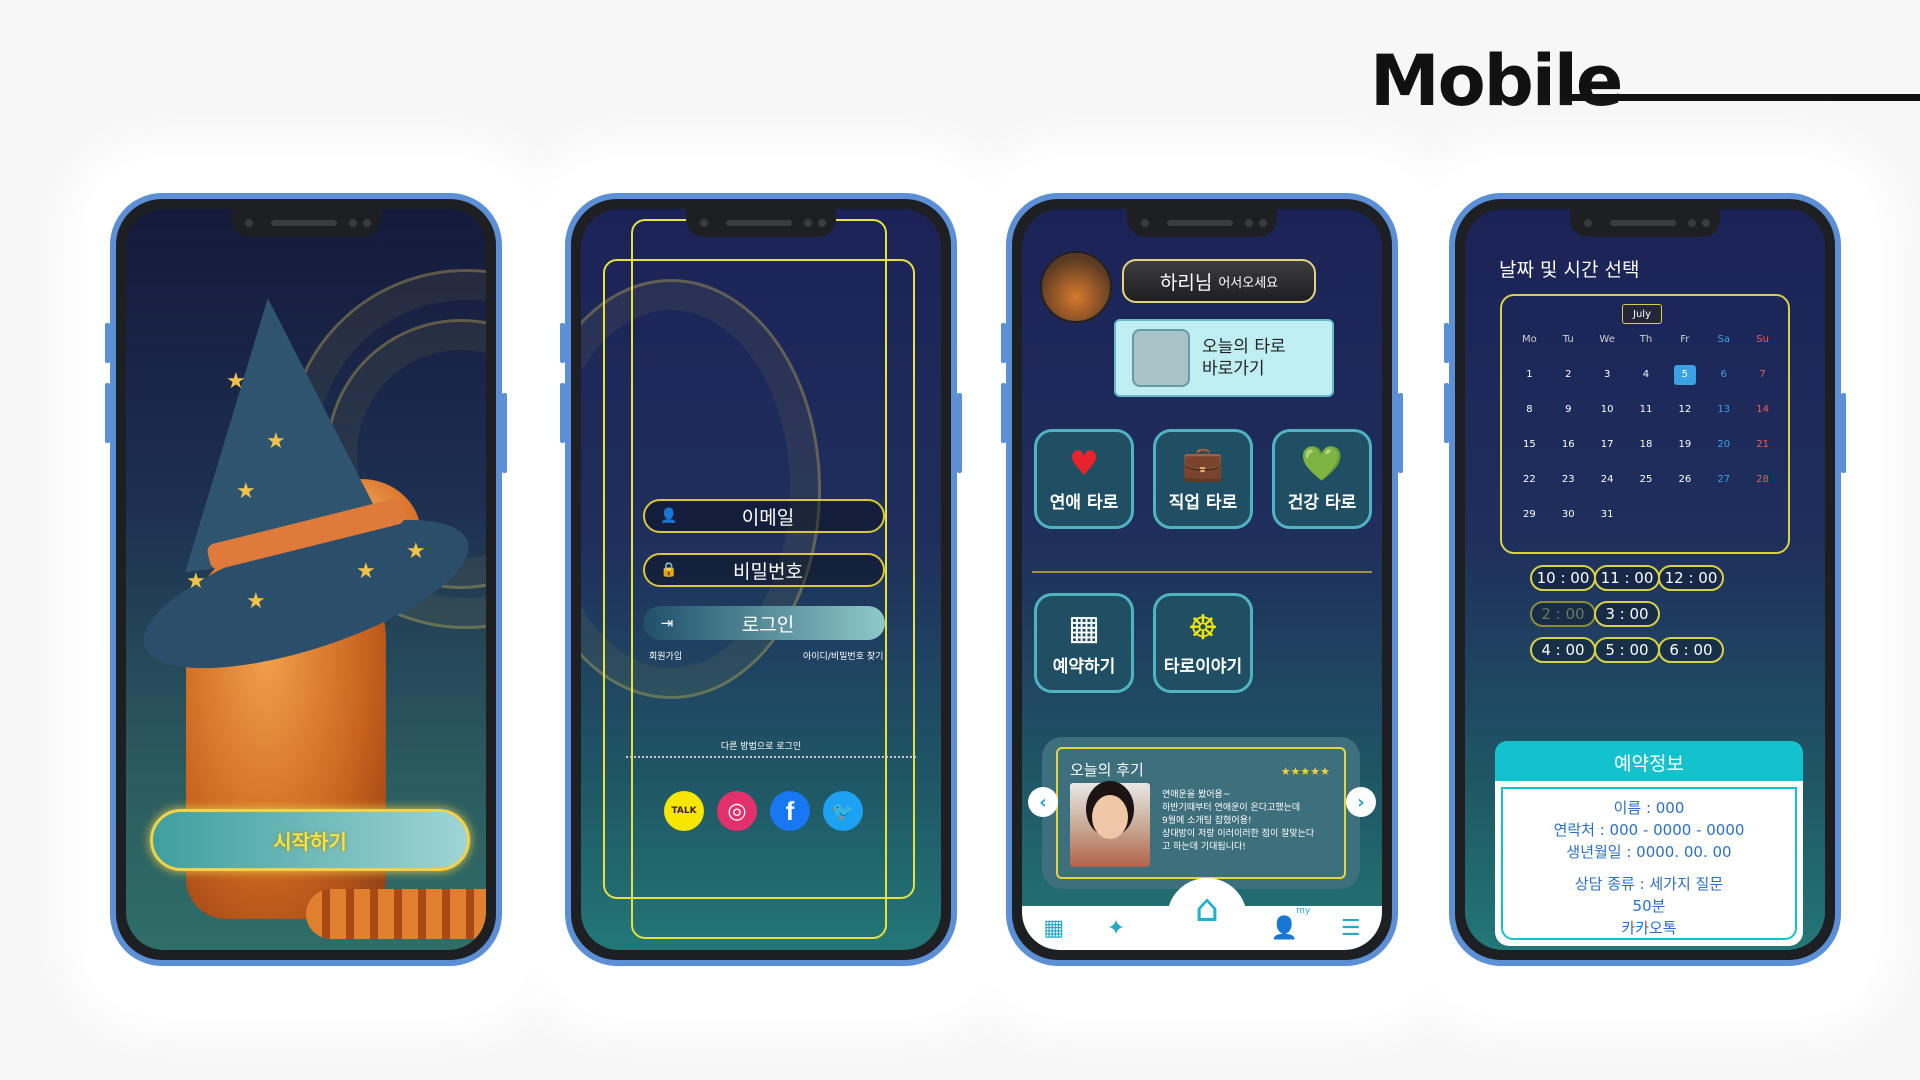  Describe the element at coordinates (1361, 802) in the screenshot. I see `next-arrow-icon: ›` at that location.